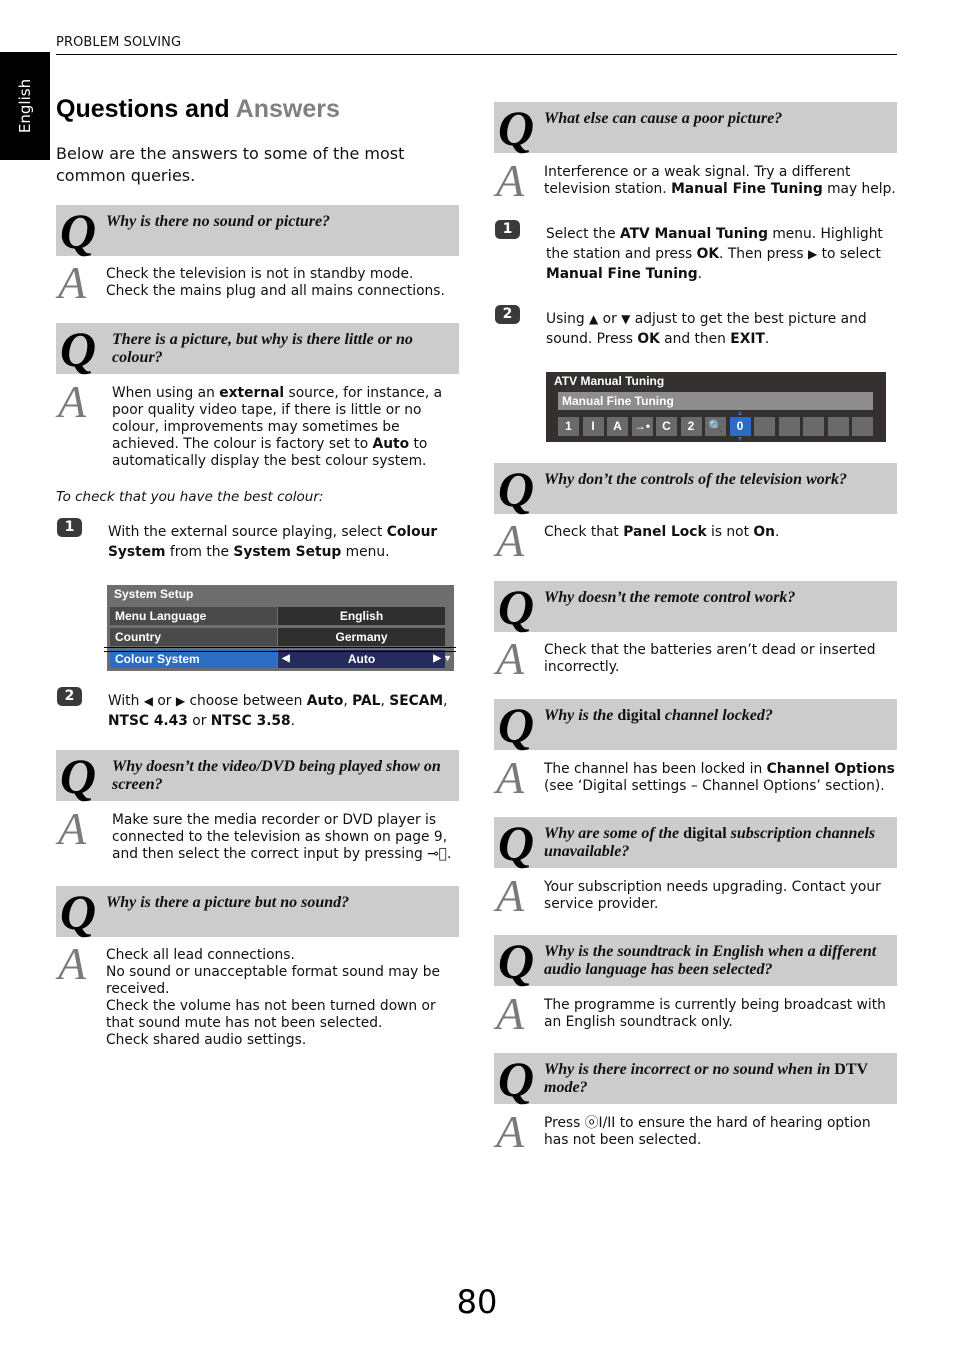  Describe the element at coordinates (361, 659) in the screenshot. I see `menu-row-value: ◀ Auto ▶` at that location.